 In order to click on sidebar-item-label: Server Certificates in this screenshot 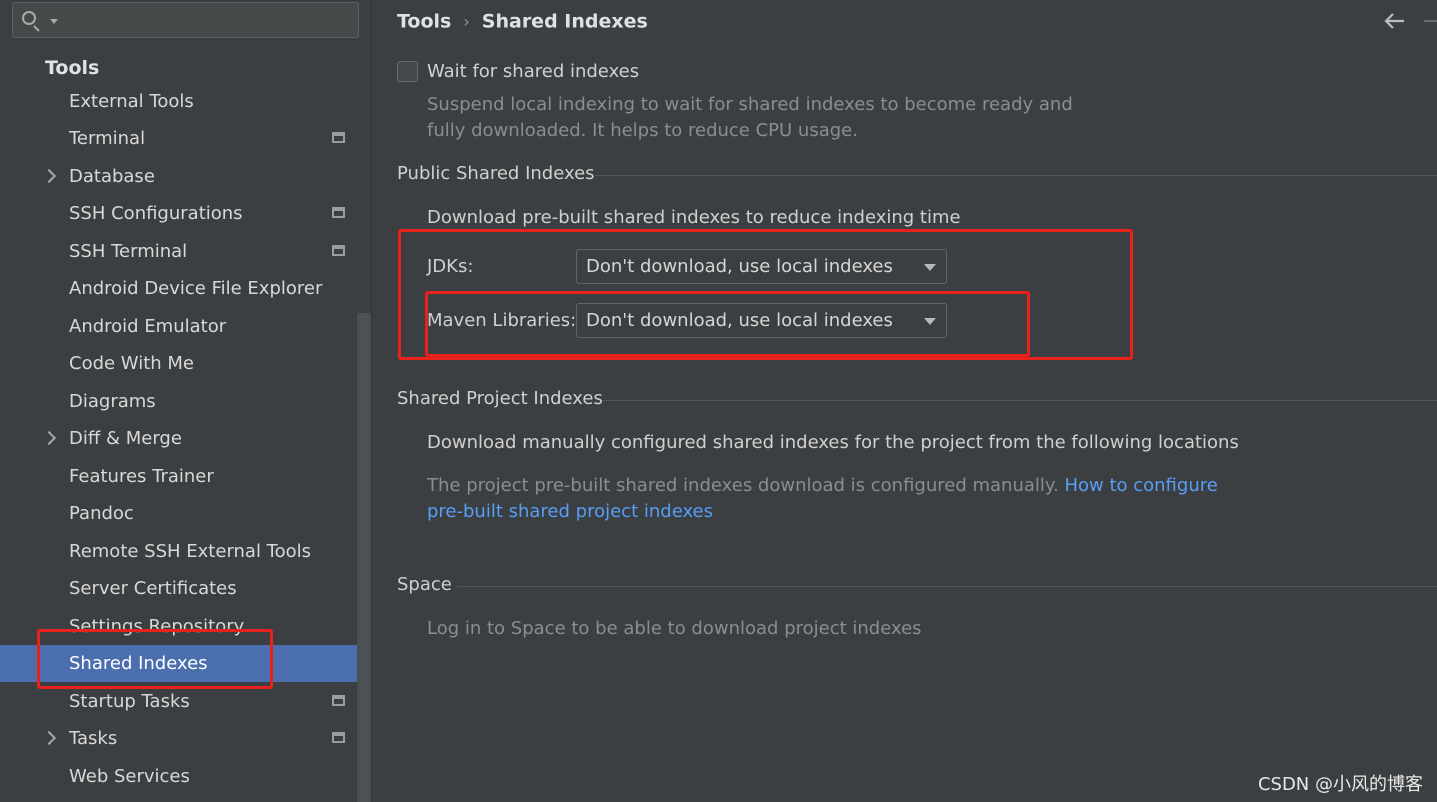, I will do `click(153, 588)`.